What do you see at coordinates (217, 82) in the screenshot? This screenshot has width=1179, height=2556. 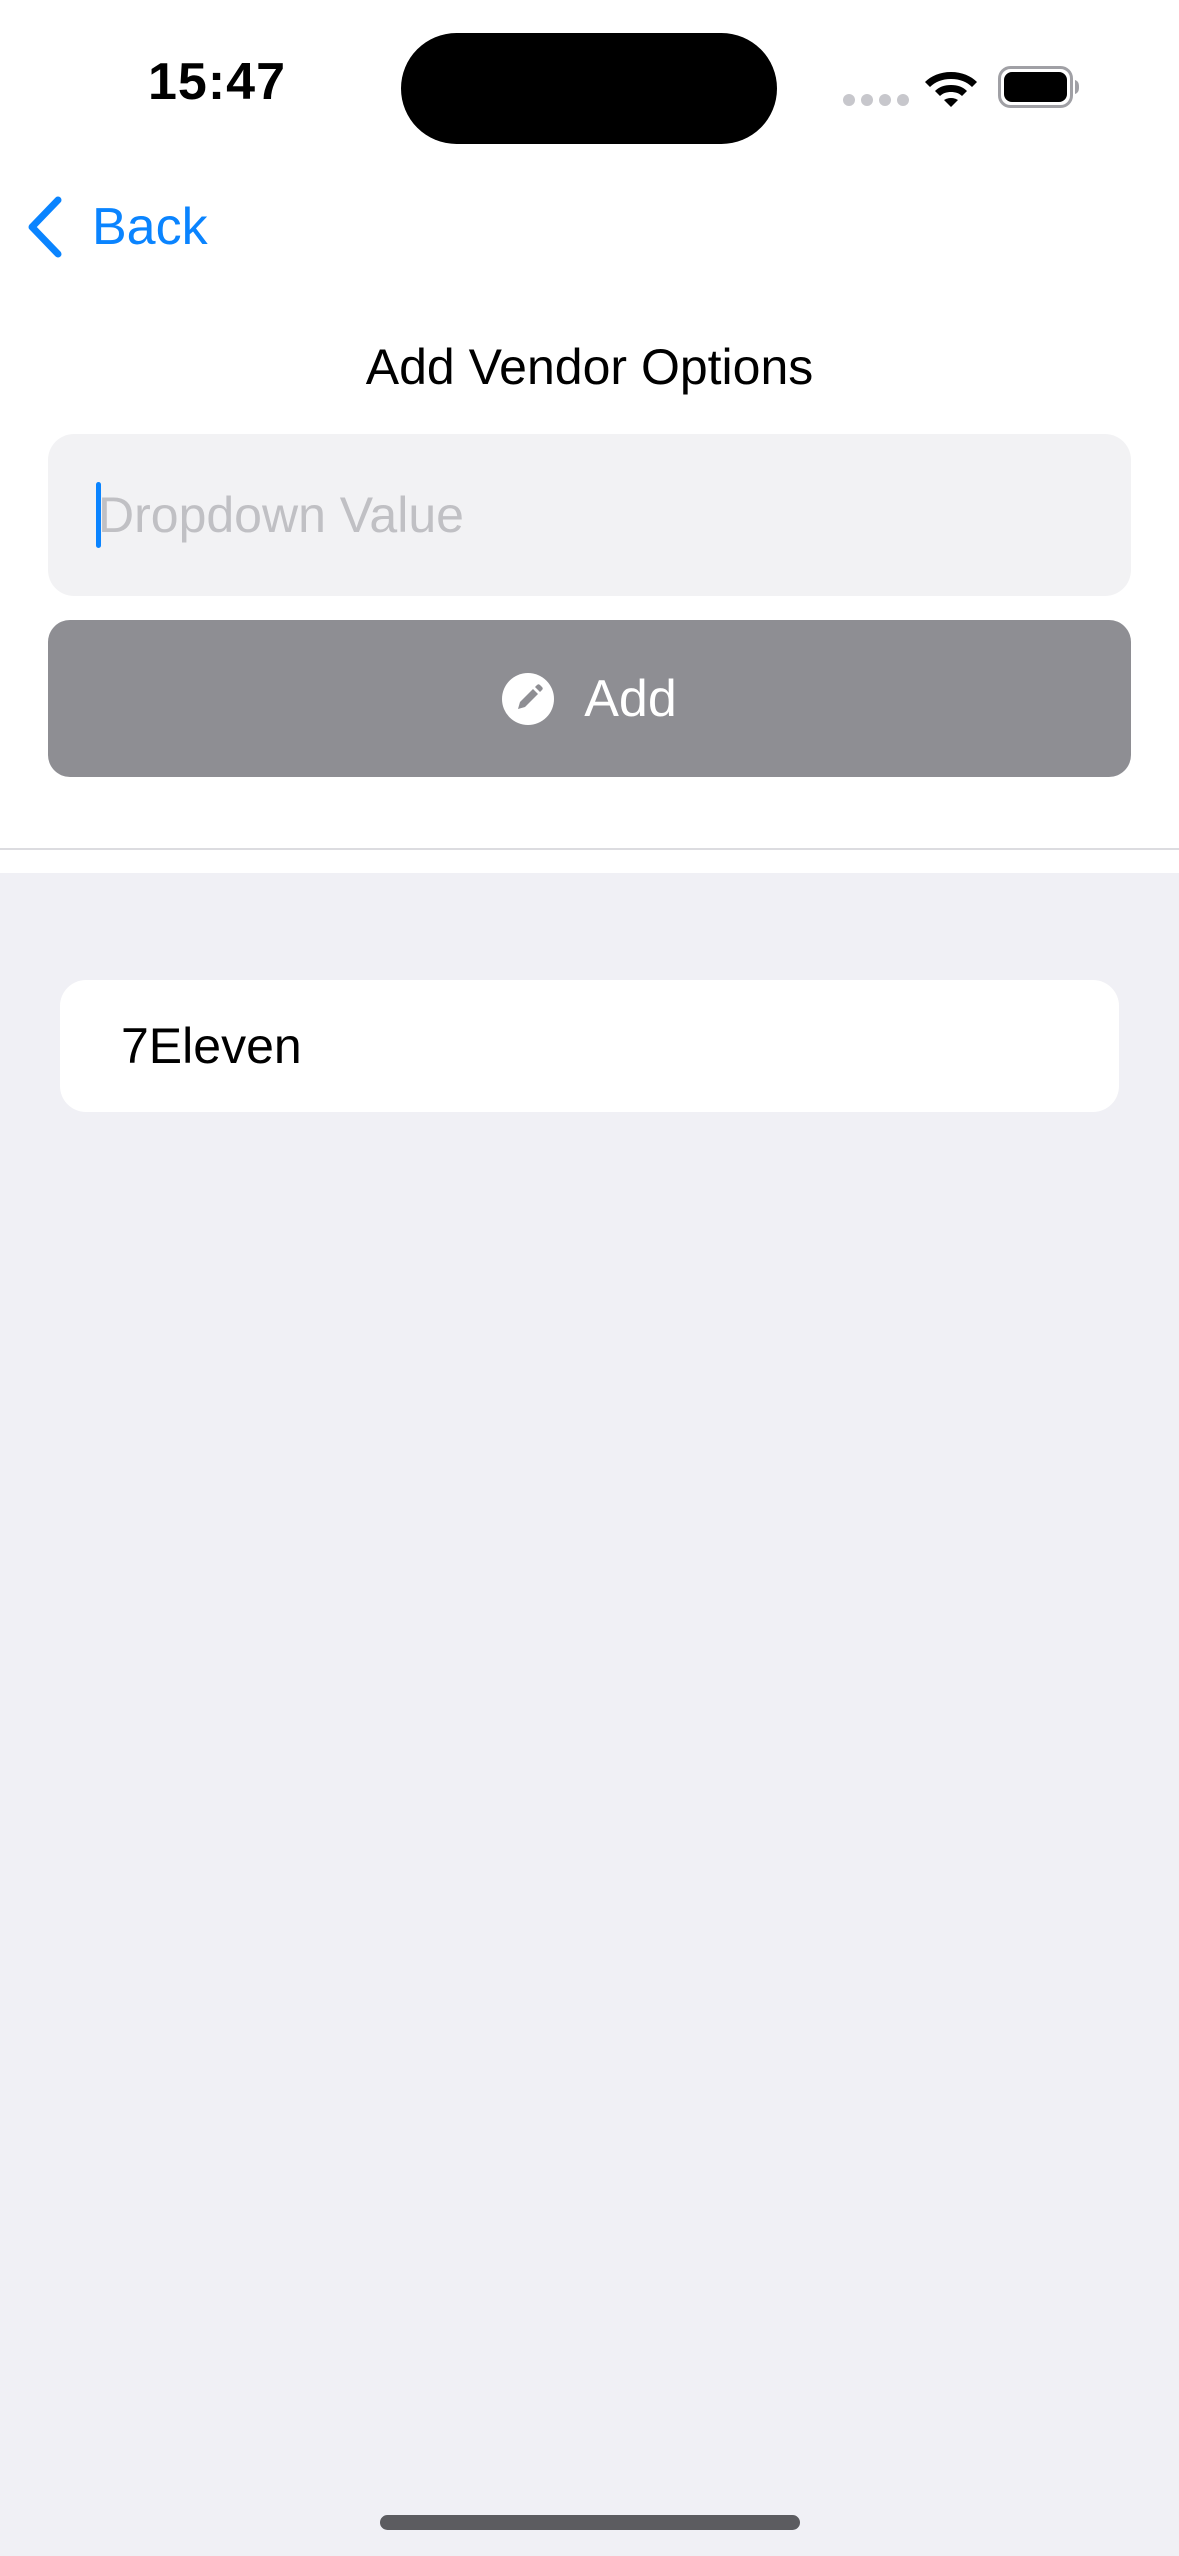 I see `status-time: 15:47` at bounding box center [217, 82].